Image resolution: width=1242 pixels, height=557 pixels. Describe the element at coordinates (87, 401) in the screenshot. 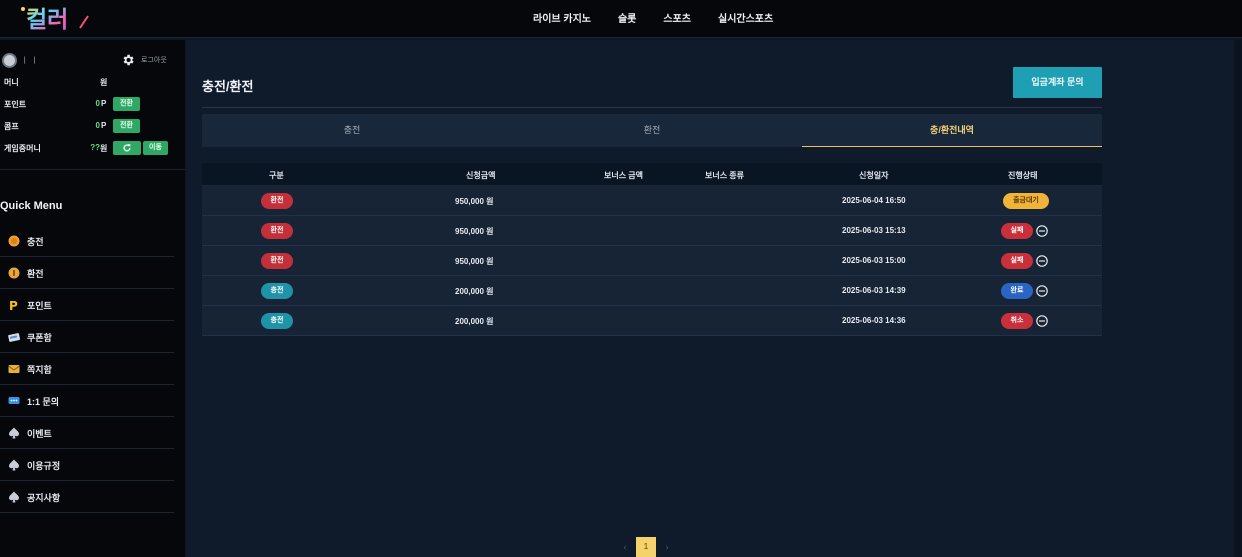

I see `quick-menu-inquiry: 1:1 문의` at that location.